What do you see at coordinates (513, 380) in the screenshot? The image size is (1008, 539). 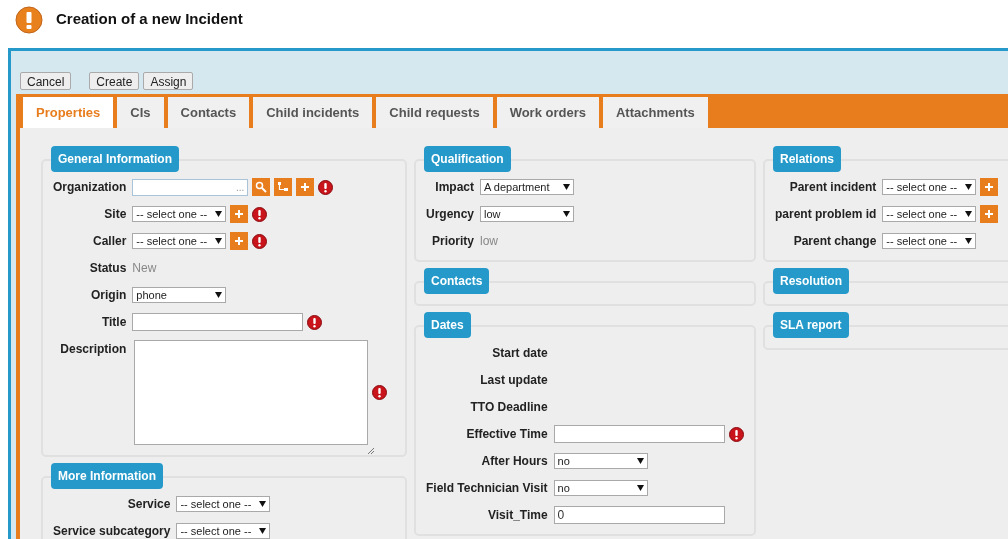 I see `field-label: Last update` at bounding box center [513, 380].